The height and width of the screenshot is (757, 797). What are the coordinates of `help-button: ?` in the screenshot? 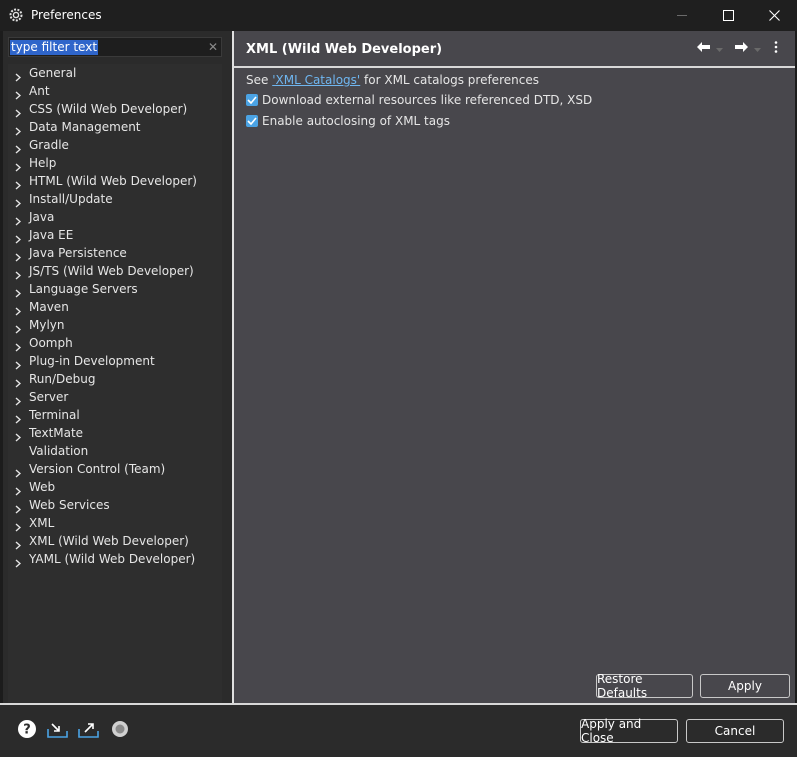 It's located at (27, 730).